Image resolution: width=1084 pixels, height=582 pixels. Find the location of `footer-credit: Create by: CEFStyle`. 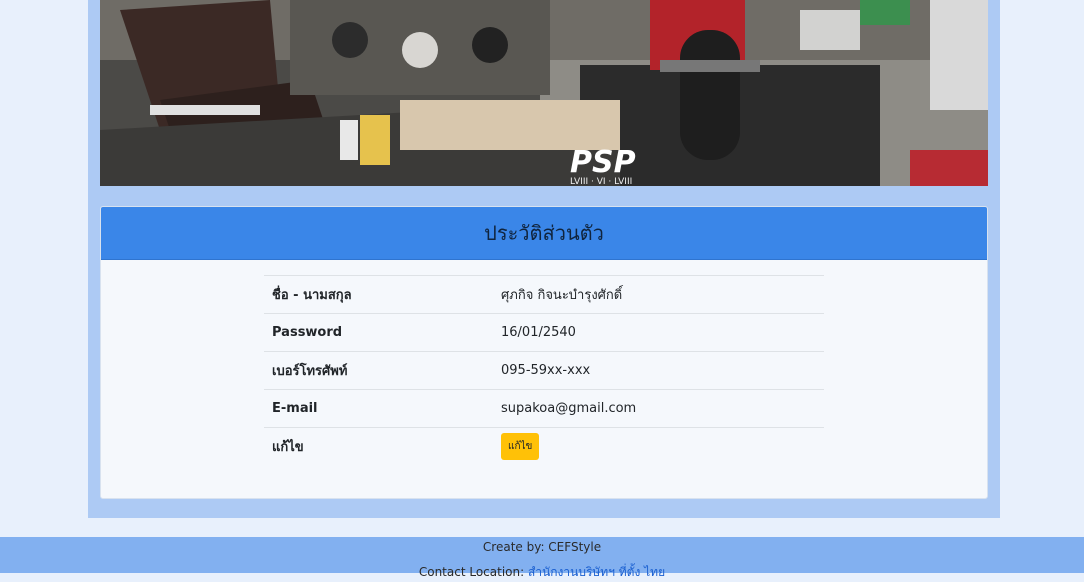

footer-credit: Create by: CEFStyle is located at coordinates (542, 547).